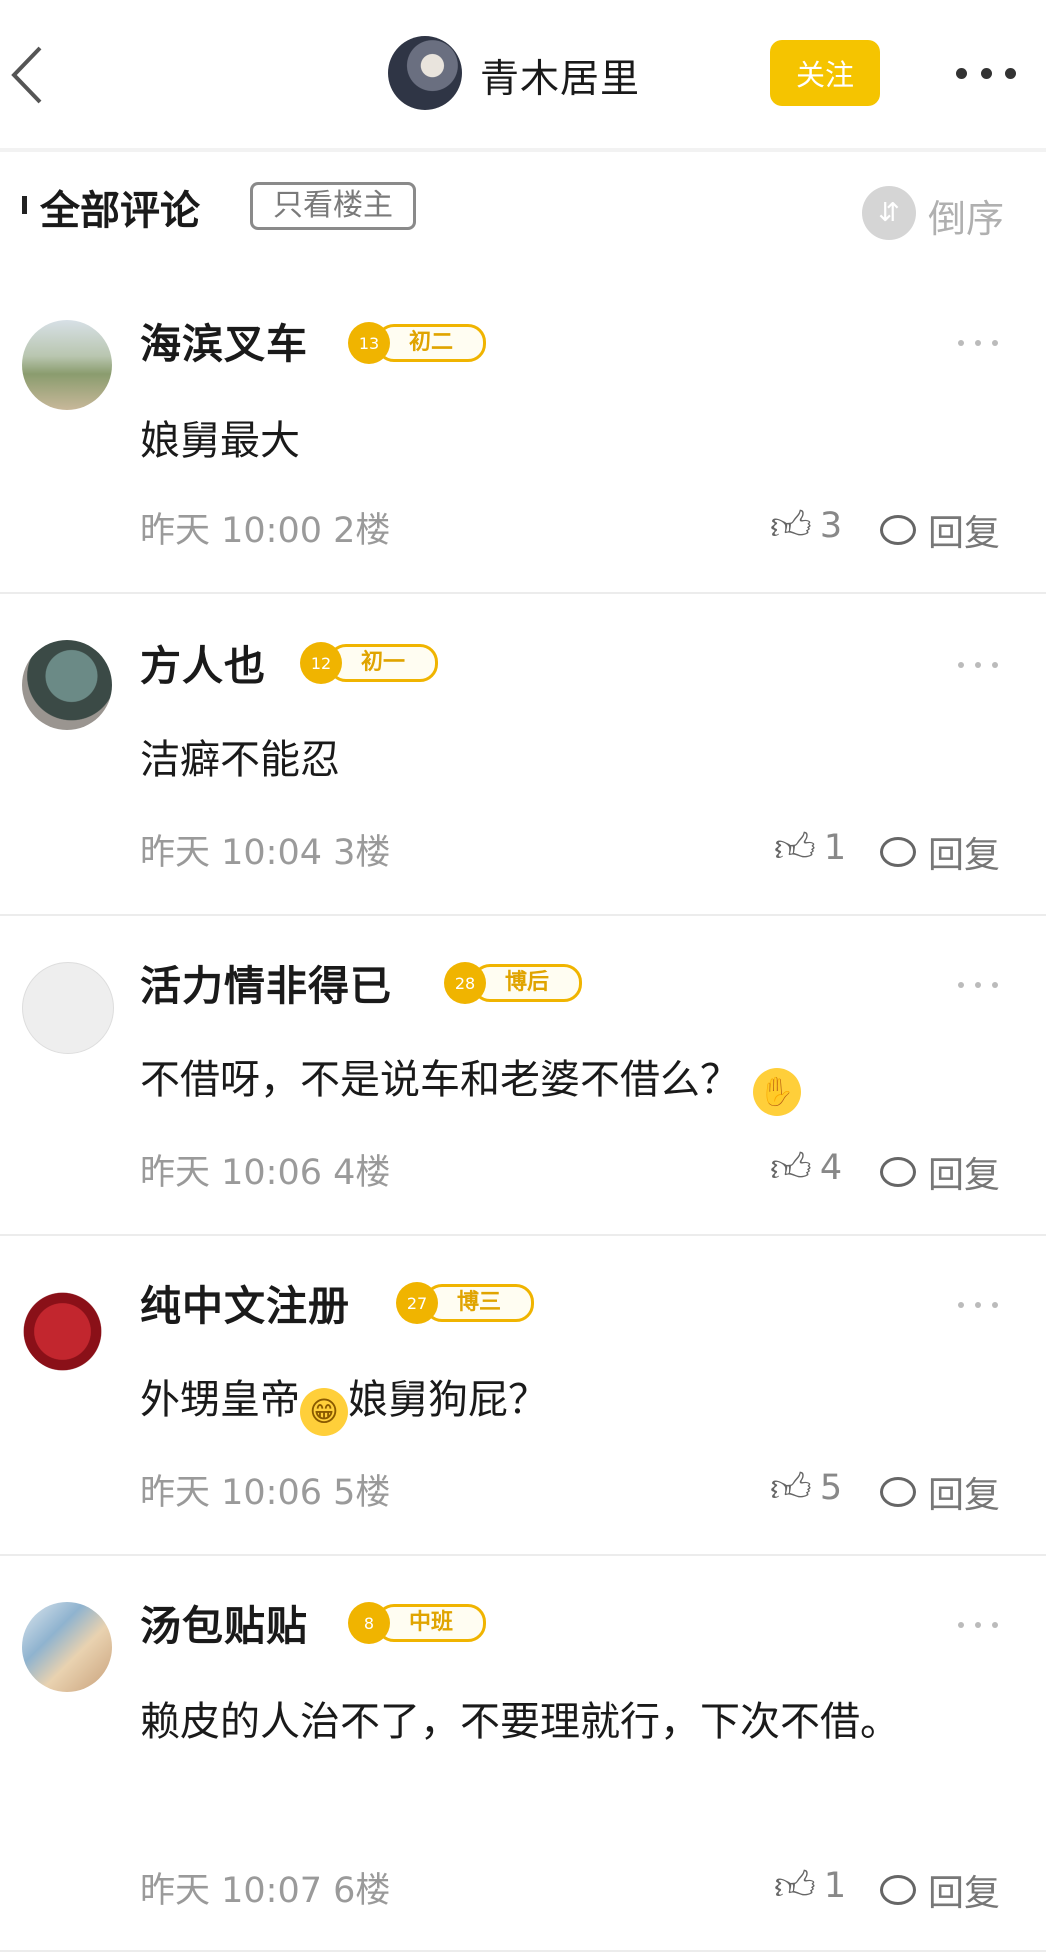 The image size is (1046, 1956). Describe the element at coordinates (831, 1168) in the screenshot. I see `like-count: 4` at that location.